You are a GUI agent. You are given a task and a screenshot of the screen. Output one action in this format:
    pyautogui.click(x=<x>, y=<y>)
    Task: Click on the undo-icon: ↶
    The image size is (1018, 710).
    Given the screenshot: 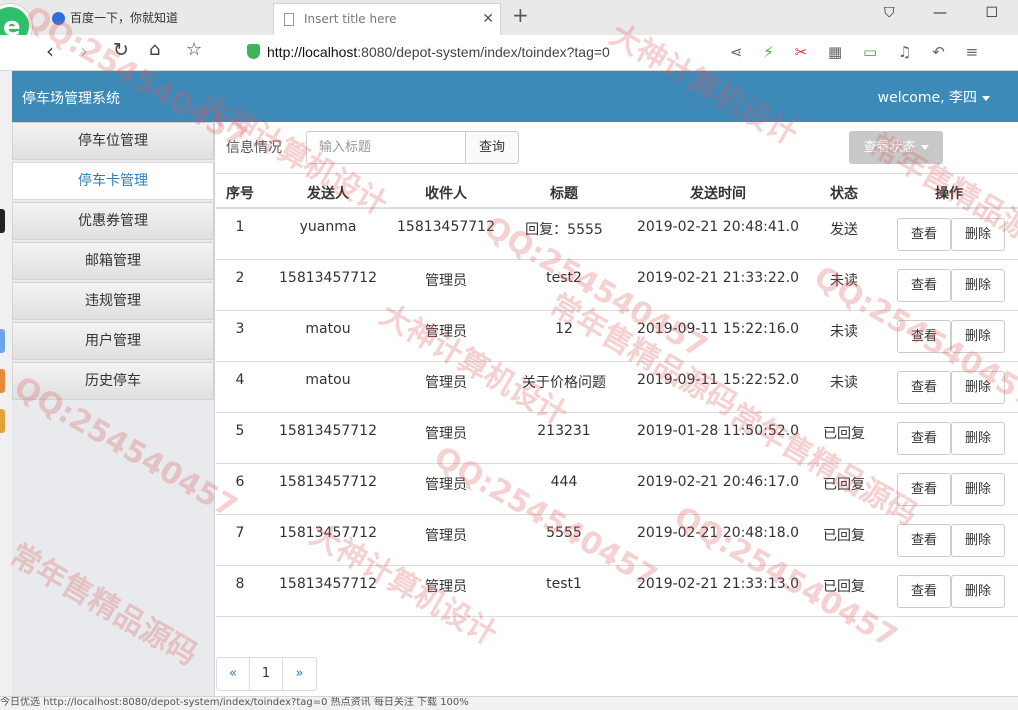 What is the action you would take?
    pyautogui.click(x=938, y=52)
    